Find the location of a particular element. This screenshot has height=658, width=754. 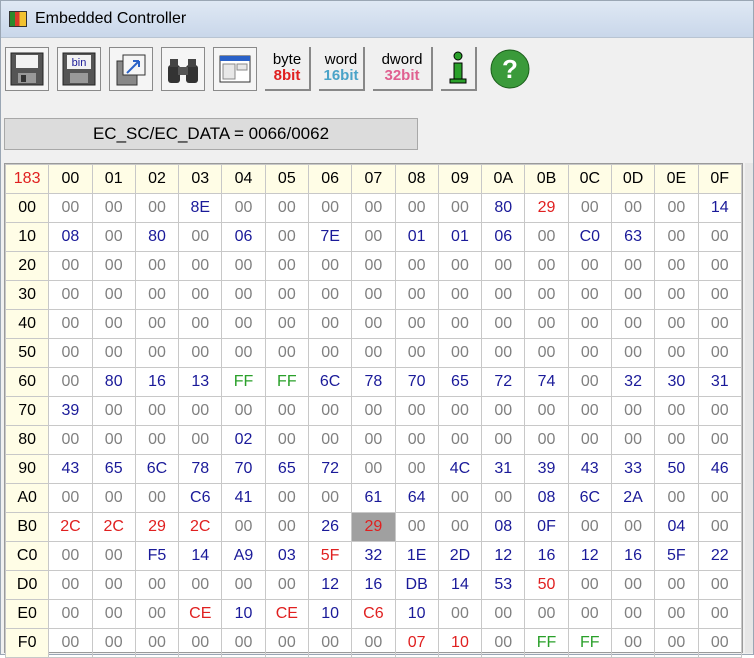

register-cell: 06 is located at coordinates (243, 237).